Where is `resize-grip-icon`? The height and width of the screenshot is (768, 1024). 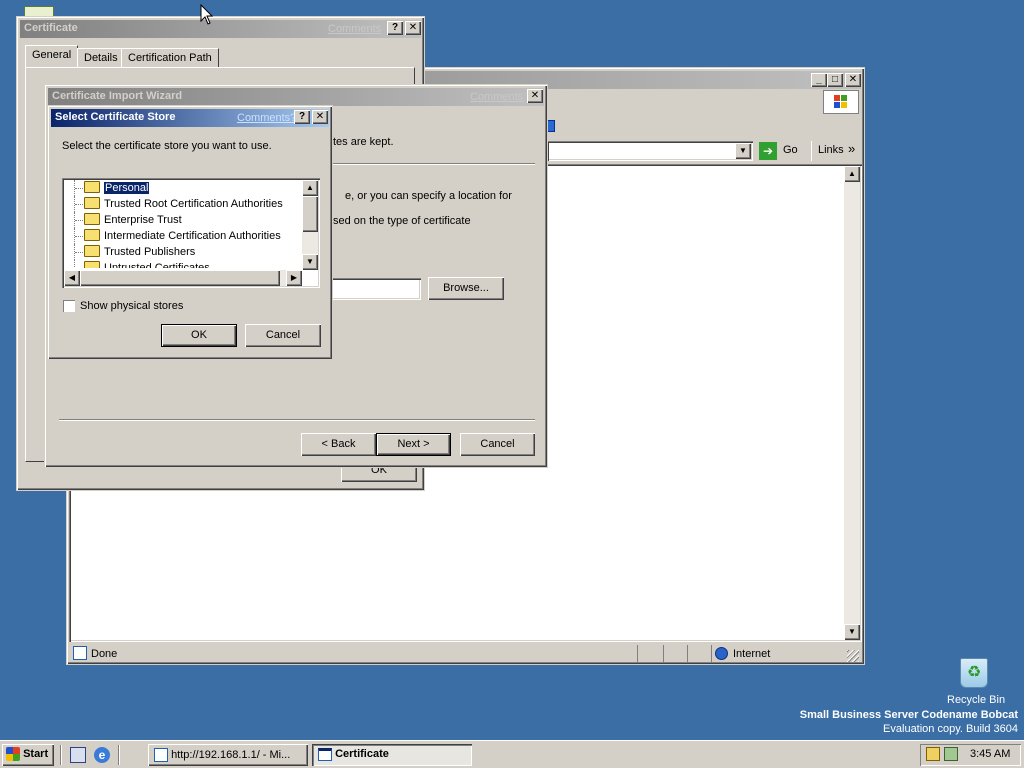 resize-grip-icon is located at coordinates (853, 656).